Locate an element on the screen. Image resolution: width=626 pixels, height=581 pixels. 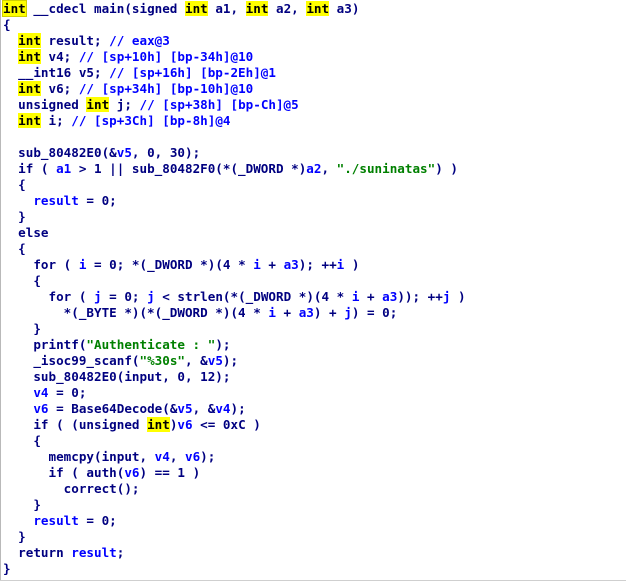
comment-token: // eax@3 is located at coordinates (139, 40).